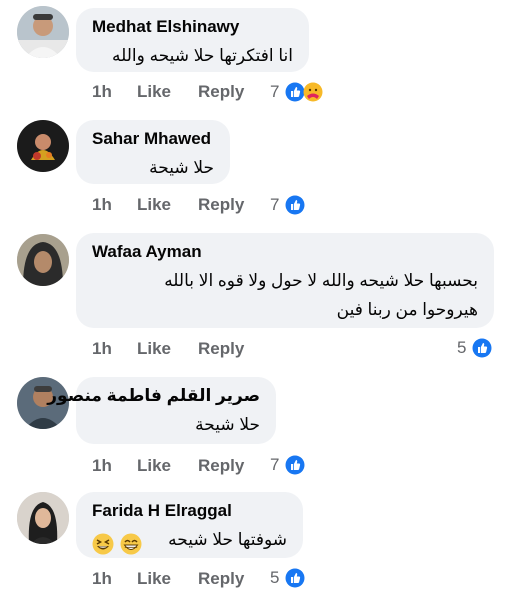 This screenshot has width=509, height=600. What do you see at coordinates (192, 27) in the screenshot?
I see `comment-author: Medhat Elshinawy` at bounding box center [192, 27].